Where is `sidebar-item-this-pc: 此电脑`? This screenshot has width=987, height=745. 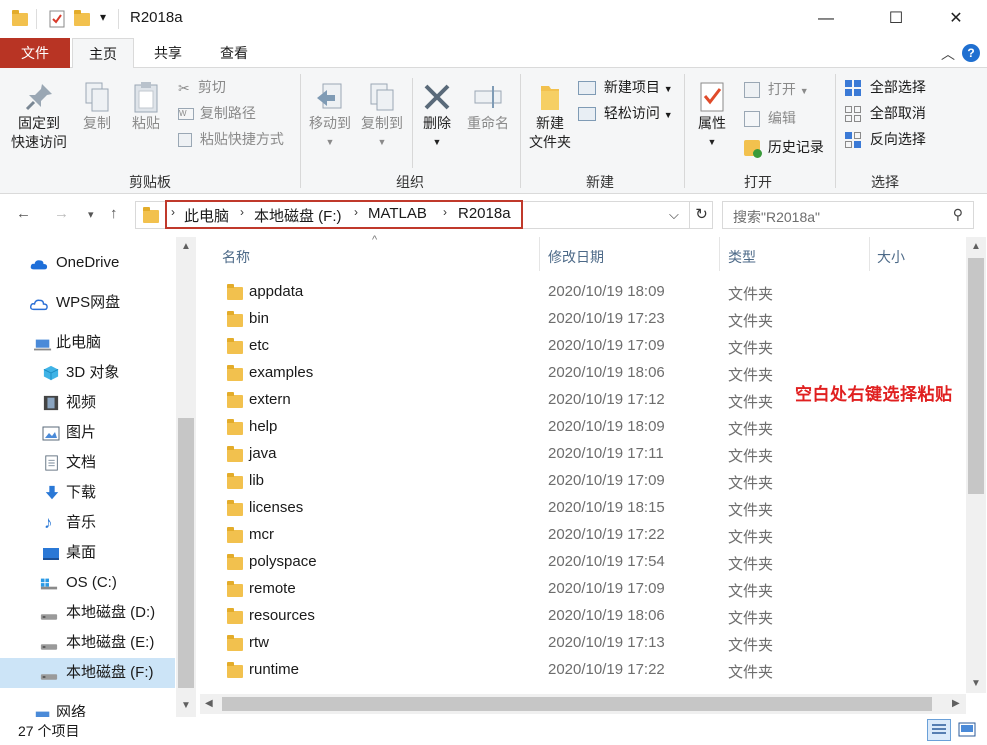 sidebar-item-this-pc: 此电脑 is located at coordinates (87, 343).